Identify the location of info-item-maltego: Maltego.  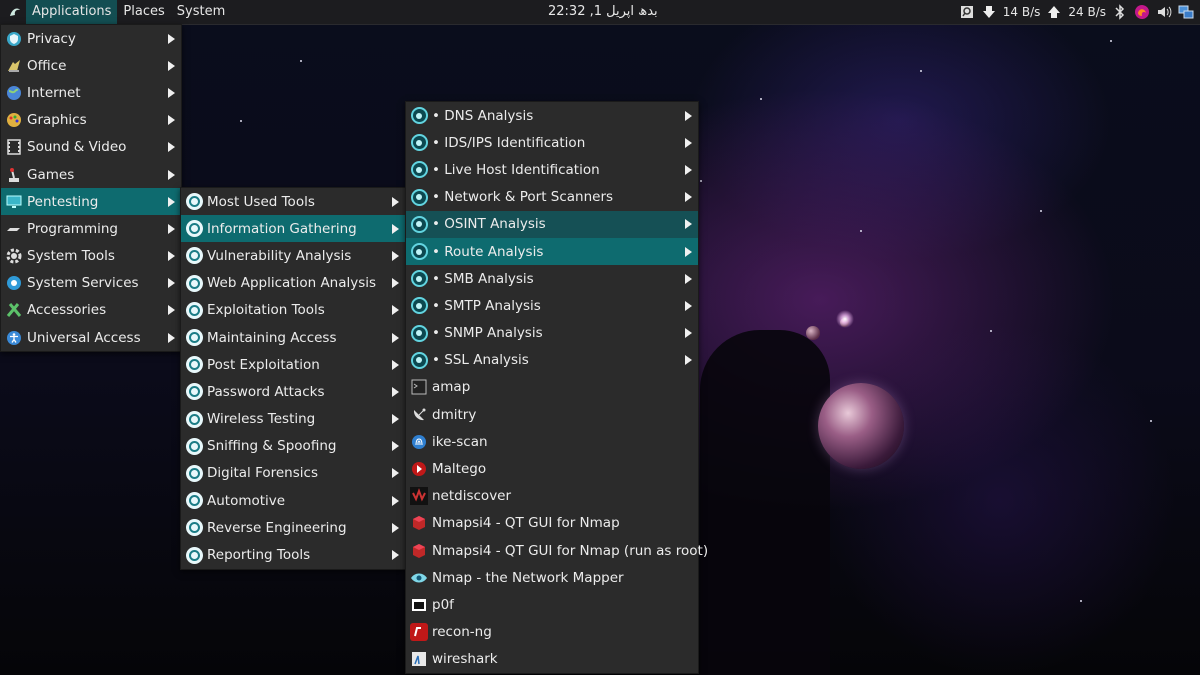
(552, 468).